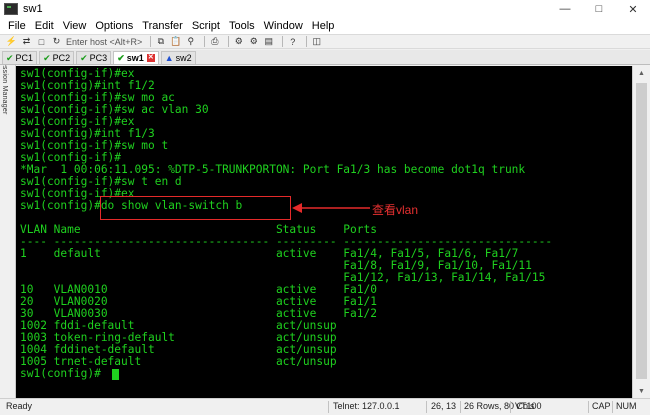 This screenshot has height=415, width=650. What do you see at coordinates (98, 58) in the screenshot?
I see `tab-label: PC3` at bounding box center [98, 58].